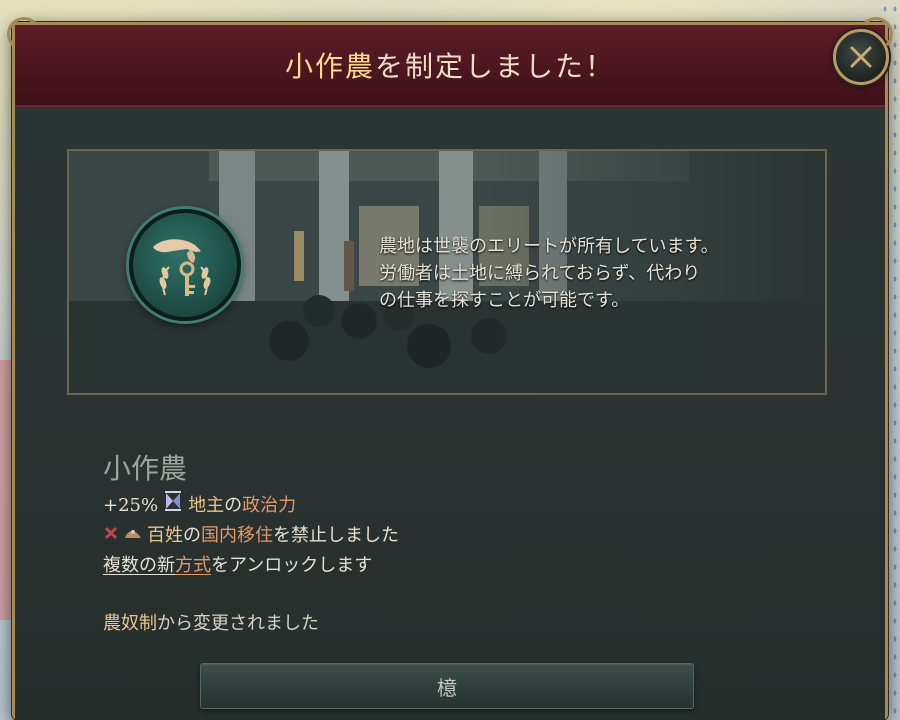  I want to click on dialog-header: 小作農を制定しました！, so click(450, 66).